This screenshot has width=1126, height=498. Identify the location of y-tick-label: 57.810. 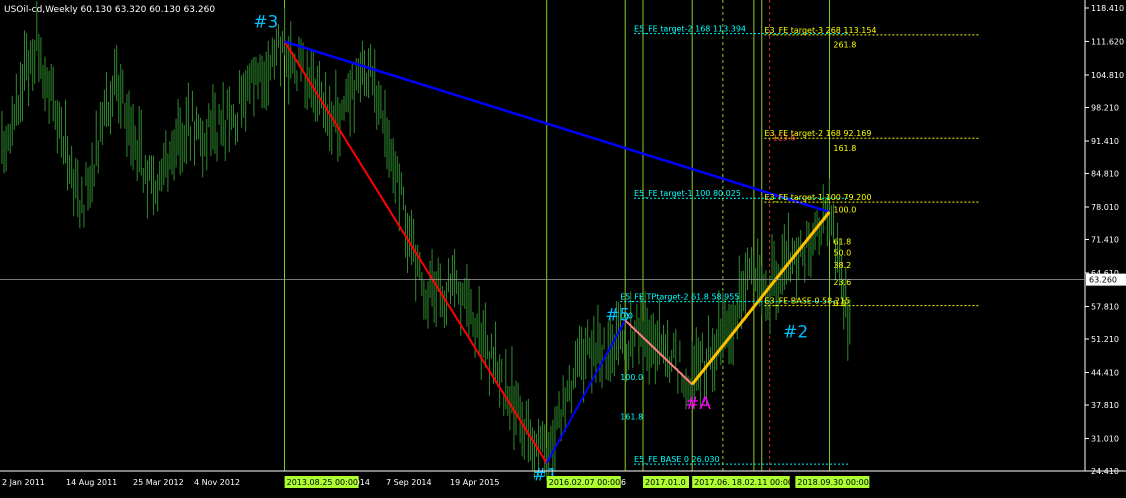
(1105, 306).